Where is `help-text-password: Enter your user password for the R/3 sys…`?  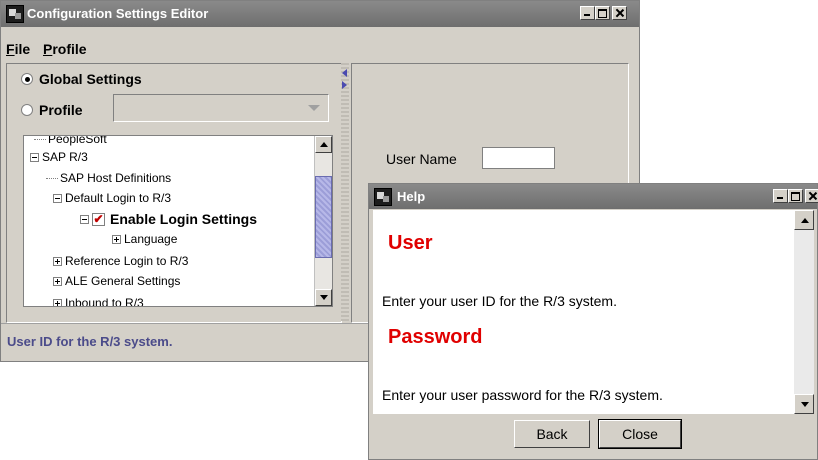 help-text-password: Enter your user password for the R/3 sys… is located at coordinates (522, 395).